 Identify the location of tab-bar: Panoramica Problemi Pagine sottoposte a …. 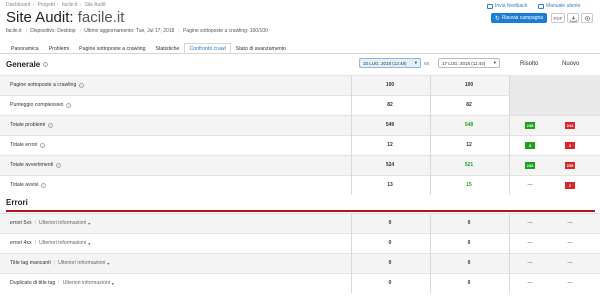
(148, 48).